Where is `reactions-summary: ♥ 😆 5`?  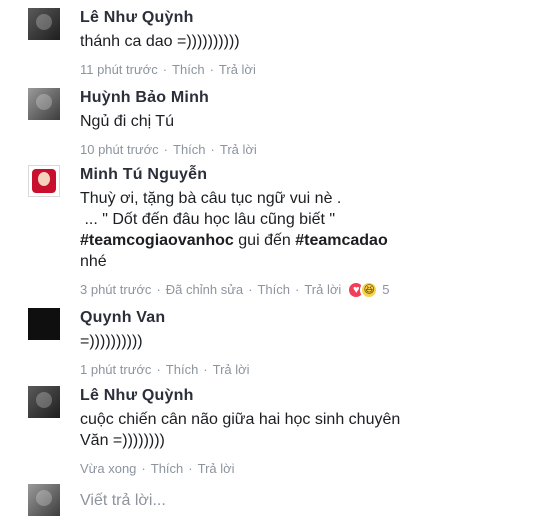
reactions-summary: ♥ 😆 5 is located at coordinates (368, 290).